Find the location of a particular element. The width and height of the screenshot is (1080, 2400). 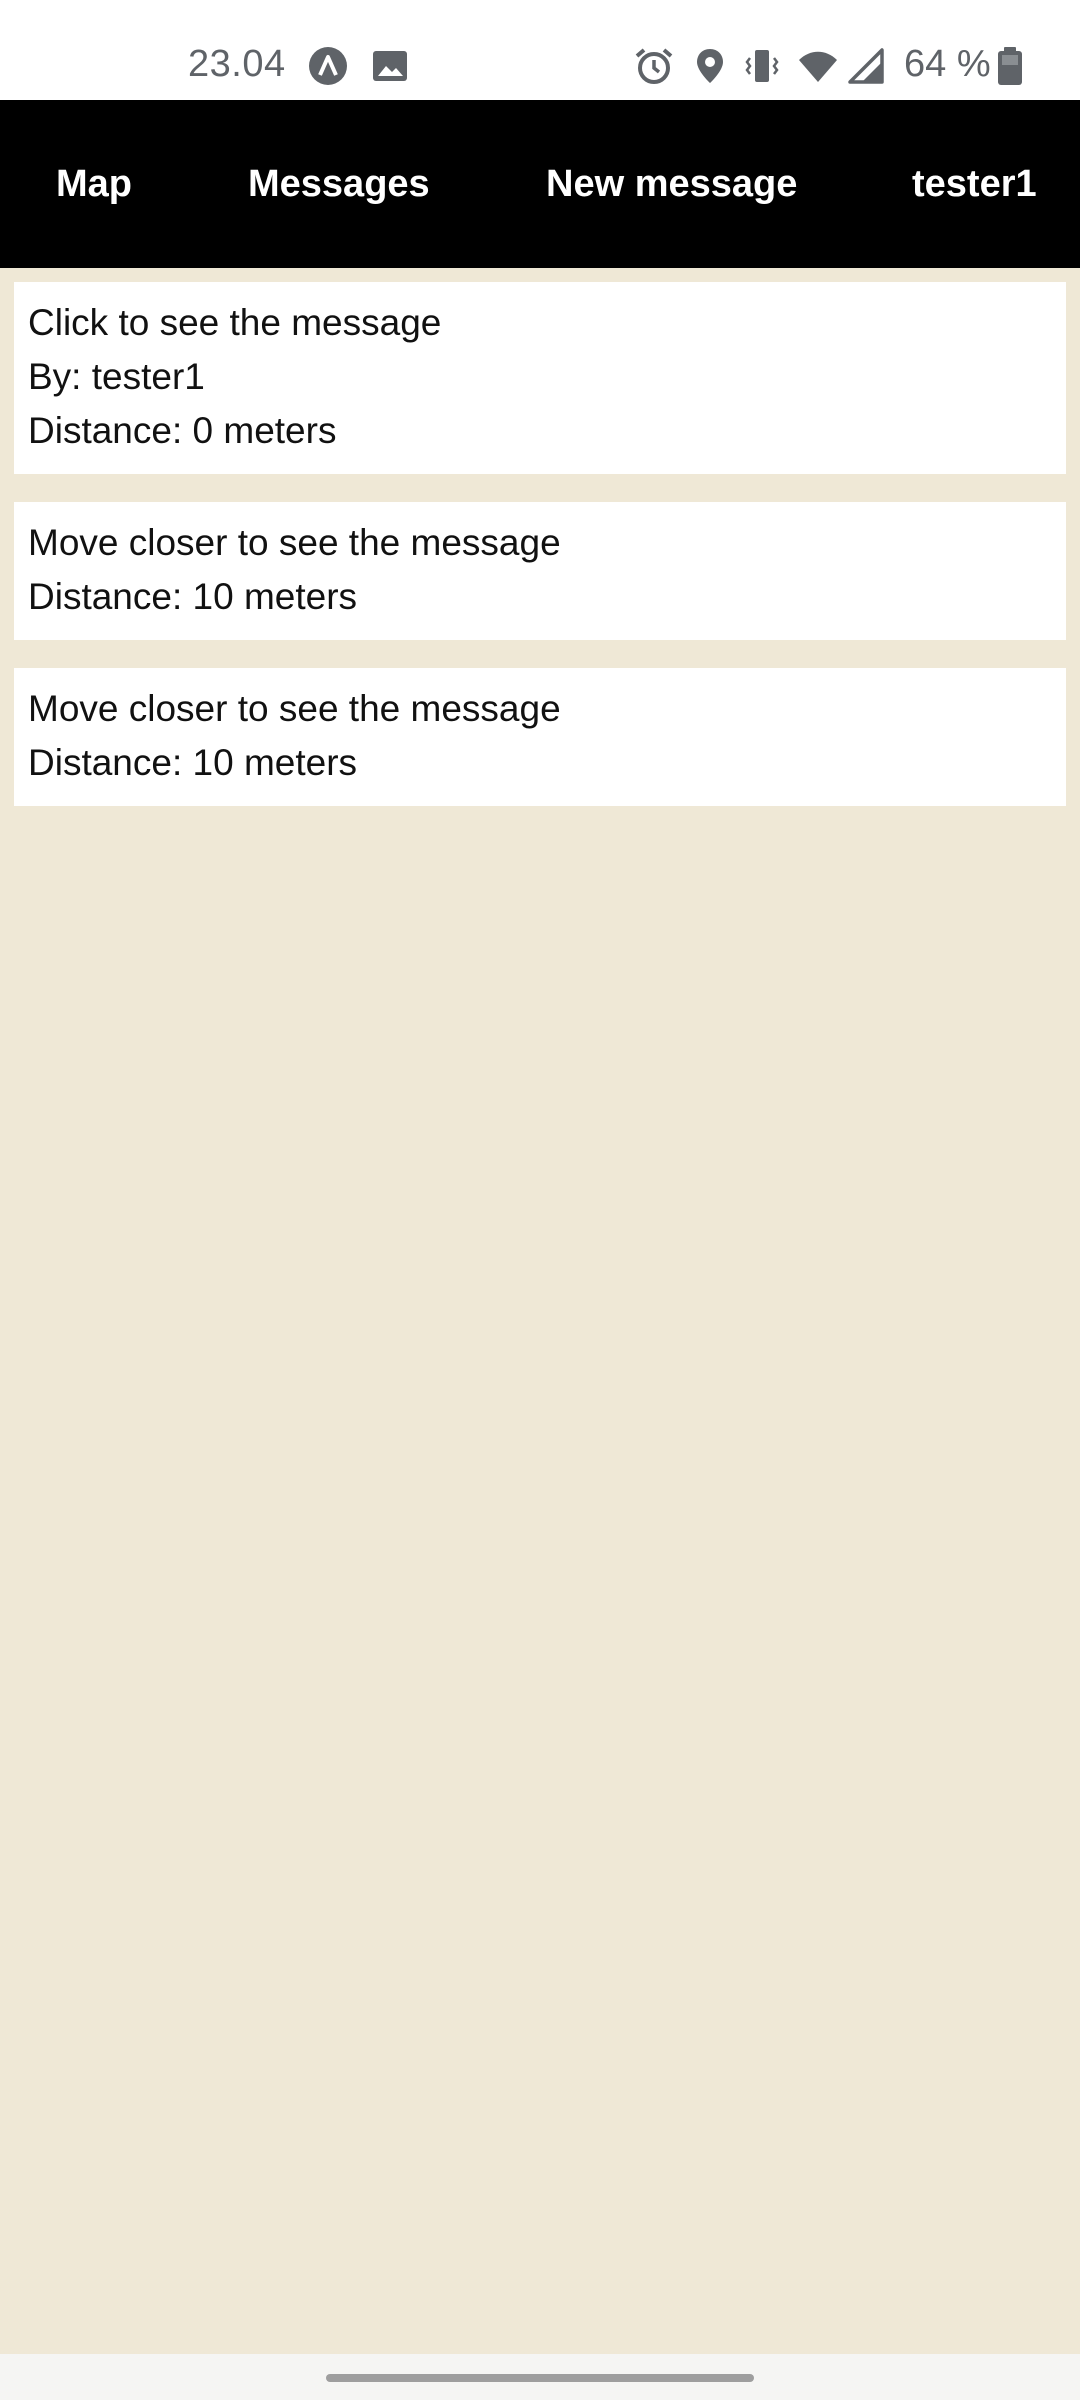

wifi-icon is located at coordinates (818, 66).